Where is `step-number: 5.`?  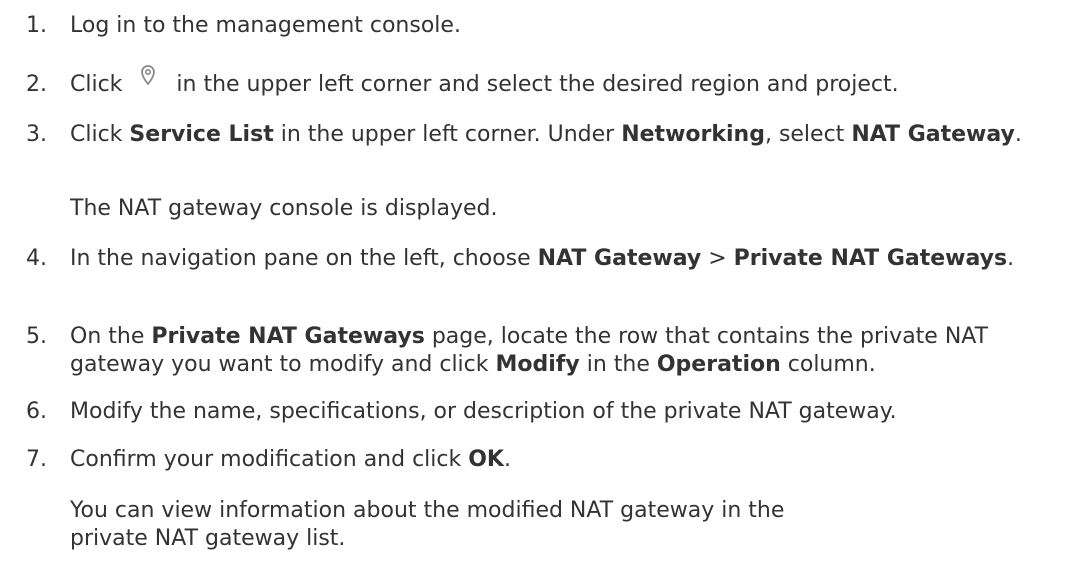
step-number: 5. is located at coordinates (36, 336).